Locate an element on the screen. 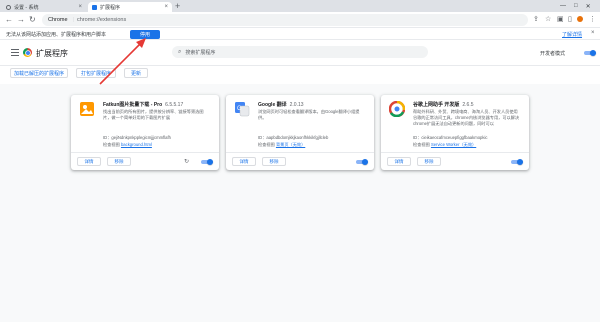  chrome-helper-icon is located at coordinates (397, 109).